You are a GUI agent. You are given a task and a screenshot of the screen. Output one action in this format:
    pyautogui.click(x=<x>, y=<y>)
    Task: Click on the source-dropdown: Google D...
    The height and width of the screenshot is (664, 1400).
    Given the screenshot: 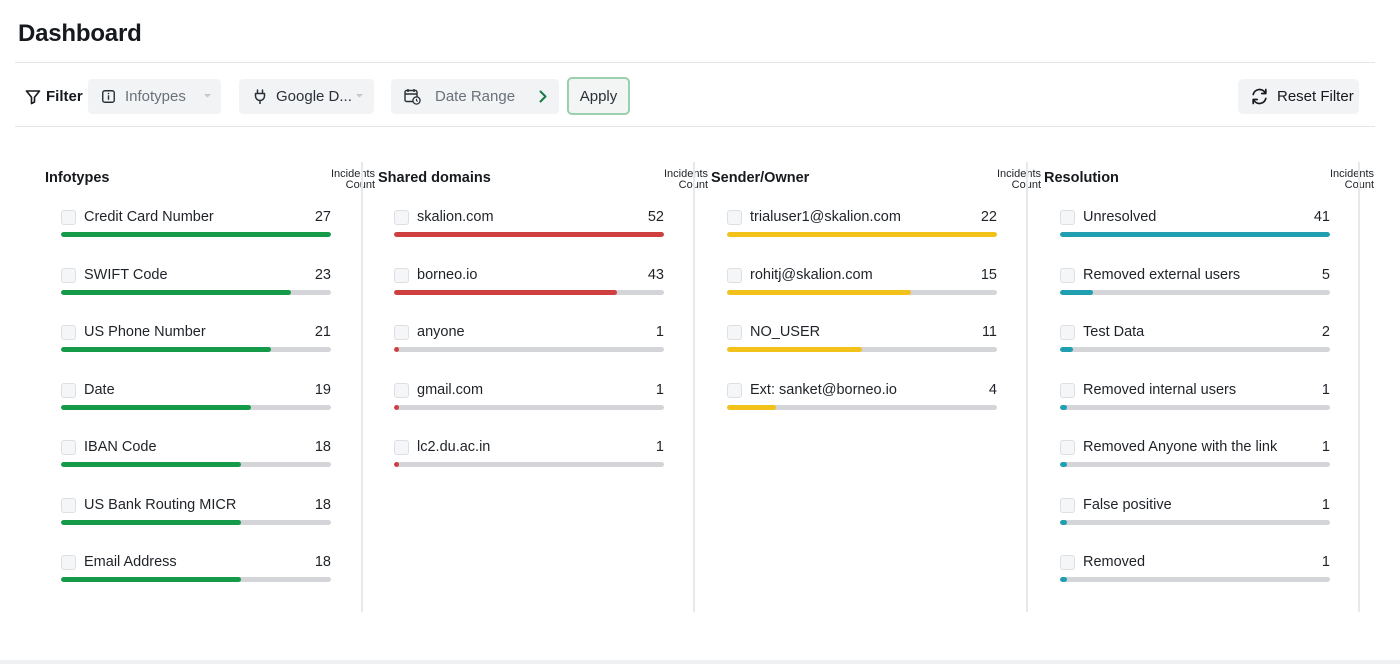 What is the action you would take?
    pyautogui.click(x=306, y=96)
    